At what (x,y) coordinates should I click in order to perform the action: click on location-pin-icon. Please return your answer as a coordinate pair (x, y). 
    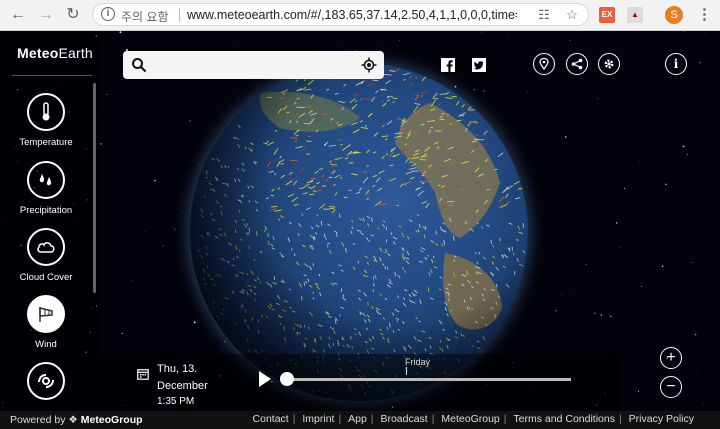
    Looking at the image, I should click on (544, 64).